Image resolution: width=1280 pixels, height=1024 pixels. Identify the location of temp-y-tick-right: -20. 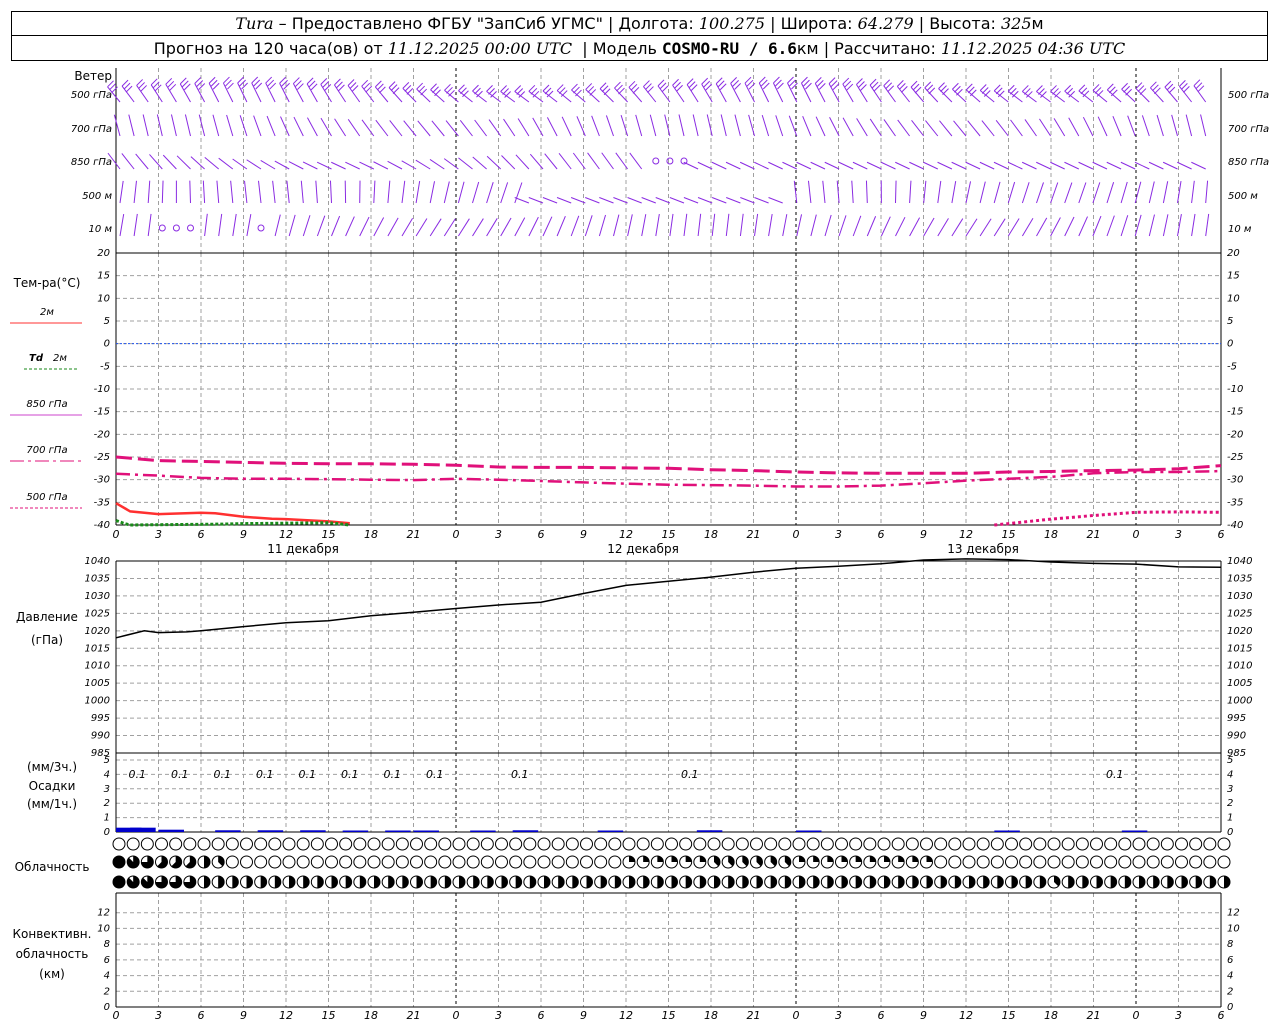
(1235, 434).